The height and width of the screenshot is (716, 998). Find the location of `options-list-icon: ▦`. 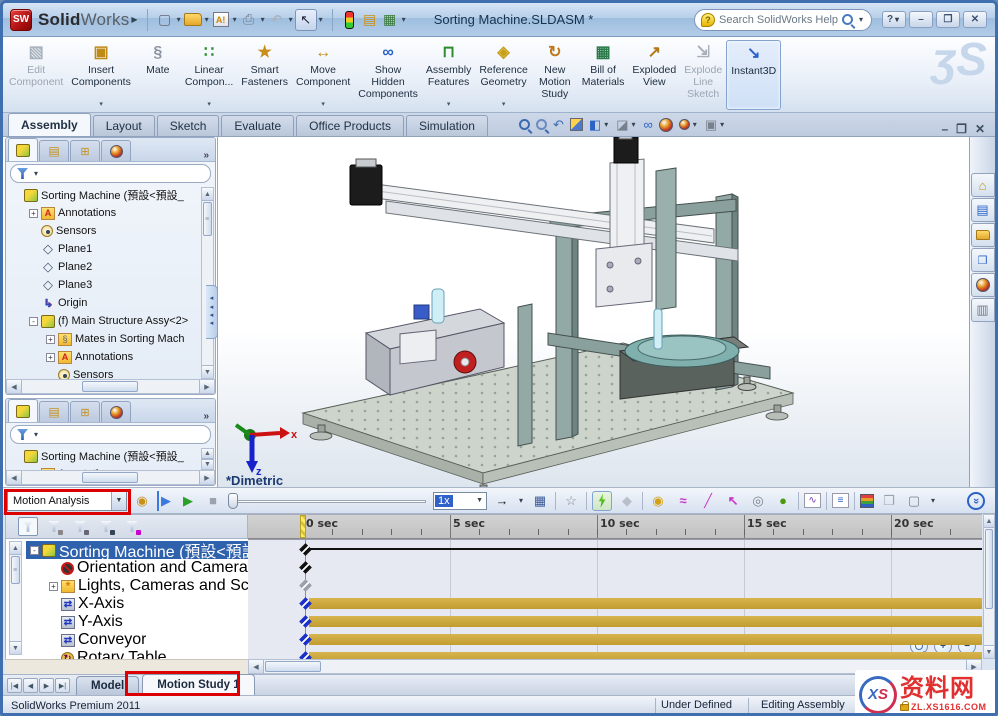

options-list-icon: ▦ is located at coordinates (390, 20).